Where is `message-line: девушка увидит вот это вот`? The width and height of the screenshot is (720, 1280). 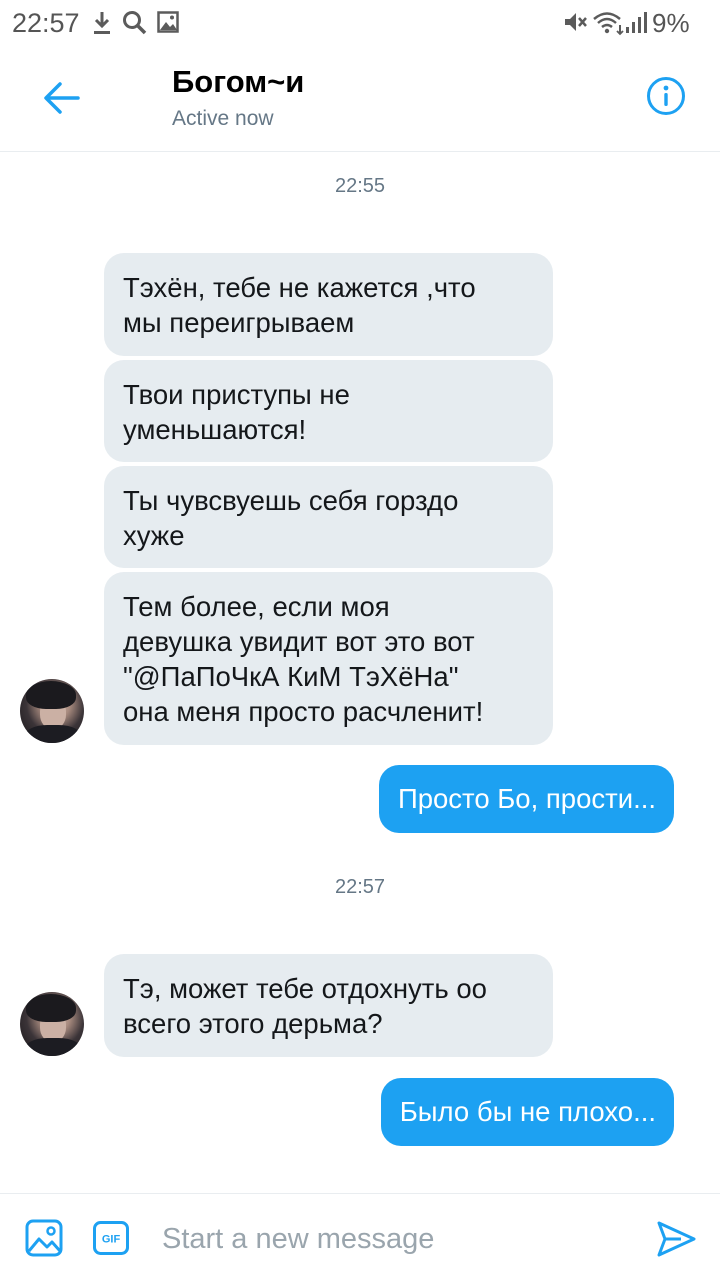
message-line: девушка увидит вот это вот is located at coordinates (299, 641).